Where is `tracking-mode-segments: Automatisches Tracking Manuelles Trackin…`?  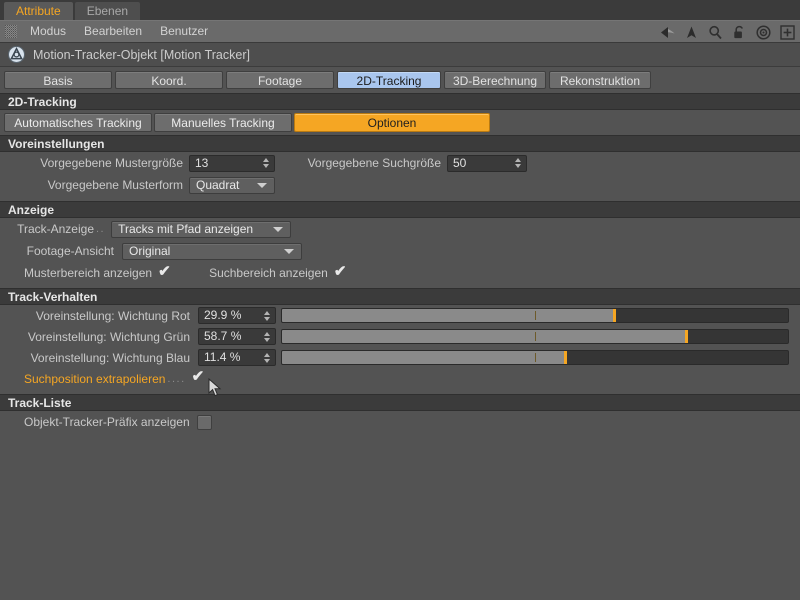 tracking-mode-segments: Automatisches Tracking Manuelles Trackin… is located at coordinates (400, 122).